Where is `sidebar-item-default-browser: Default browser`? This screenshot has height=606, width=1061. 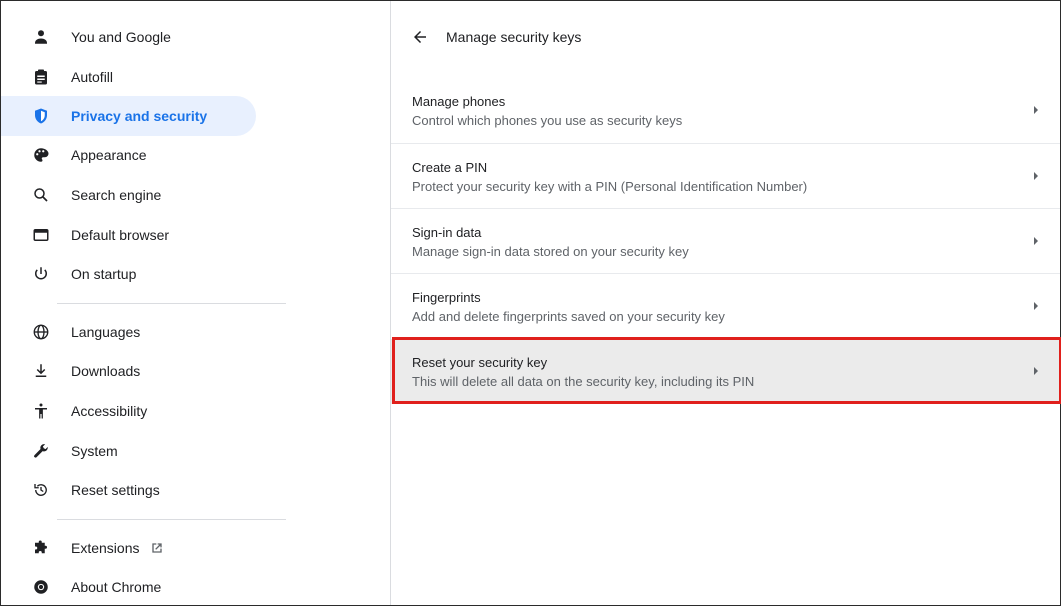
sidebar-item-default-browser: Default browser is located at coordinates (128, 235).